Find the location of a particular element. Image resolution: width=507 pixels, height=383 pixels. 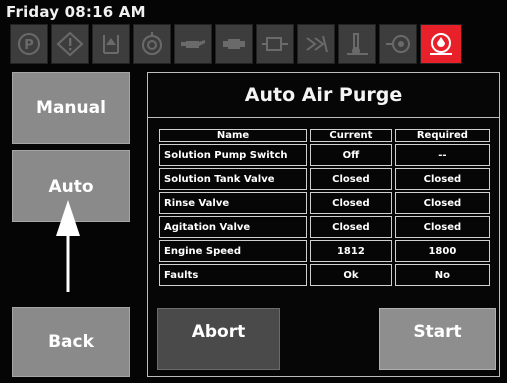

column-header-name: Name is located at coordinates (233, 135).